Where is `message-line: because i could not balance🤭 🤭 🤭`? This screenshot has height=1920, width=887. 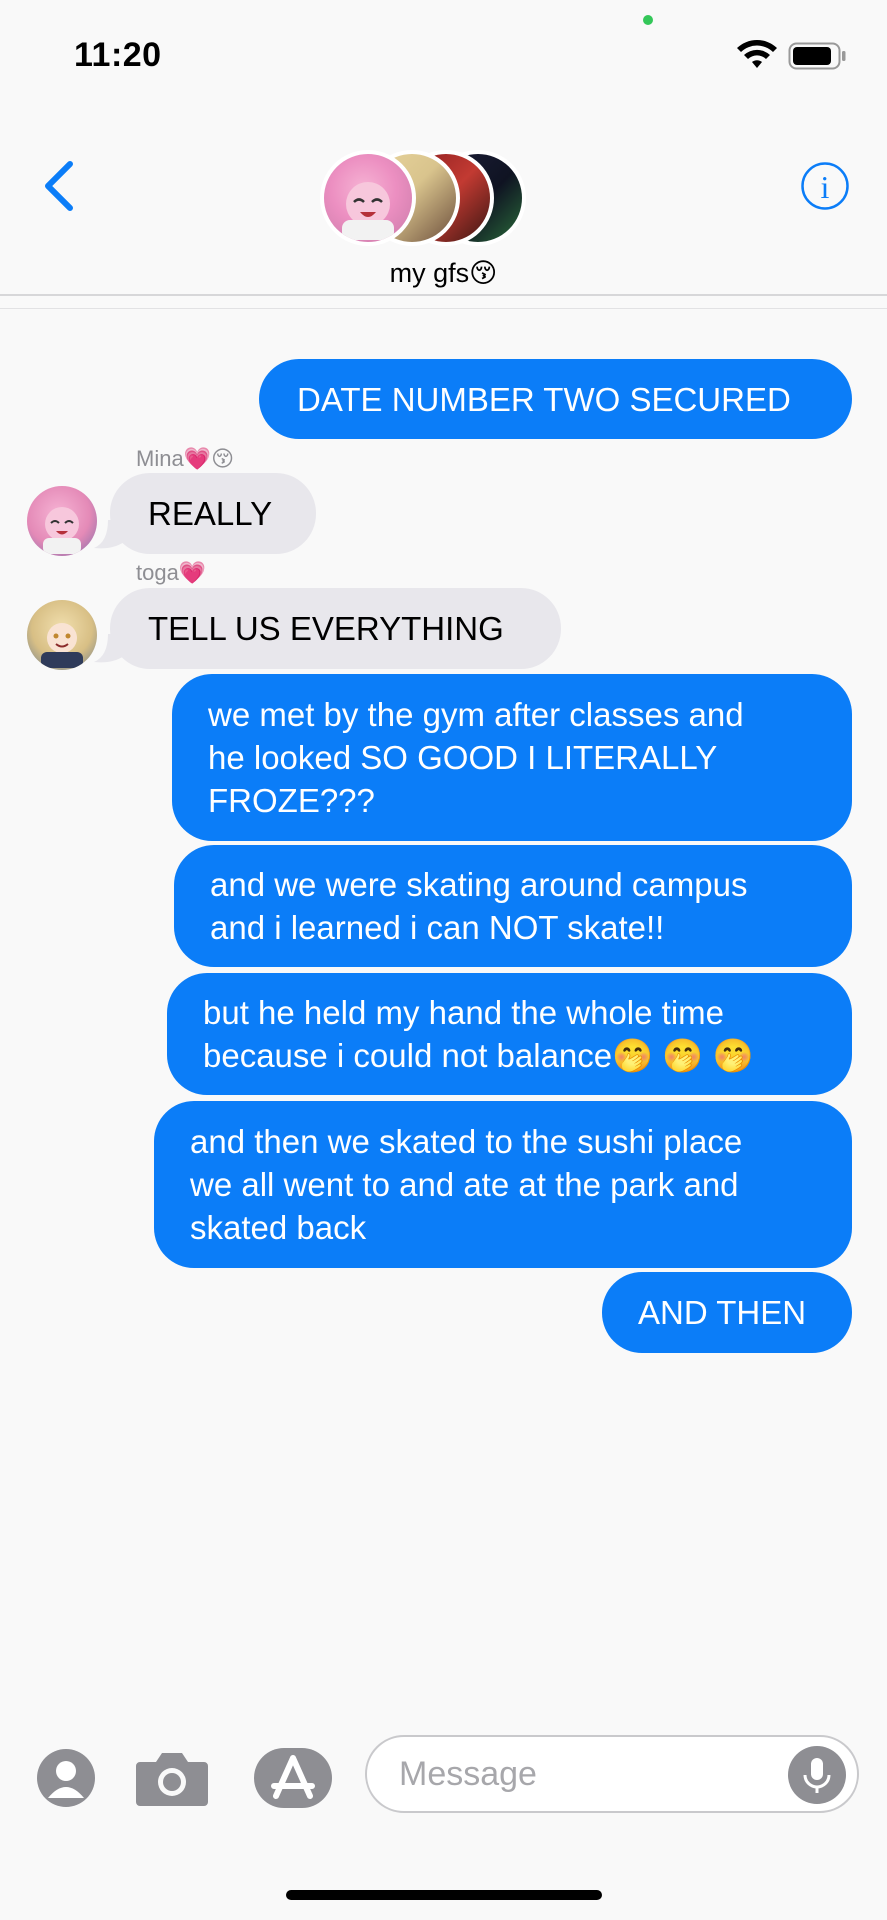 message-line: because i could not balance🤭 🤭 🤭 is located at coordinates (478, 1055).